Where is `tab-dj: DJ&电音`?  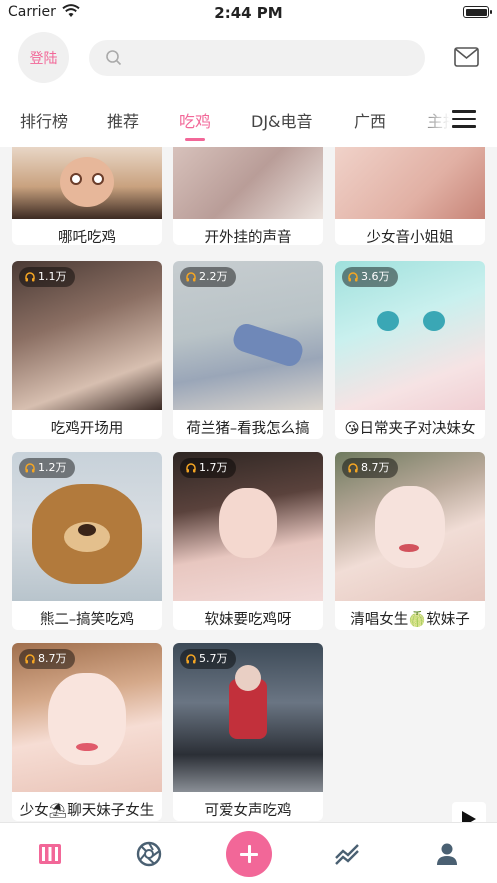 tab-dj: DJ&电音 is located at coordinates (282, 120).